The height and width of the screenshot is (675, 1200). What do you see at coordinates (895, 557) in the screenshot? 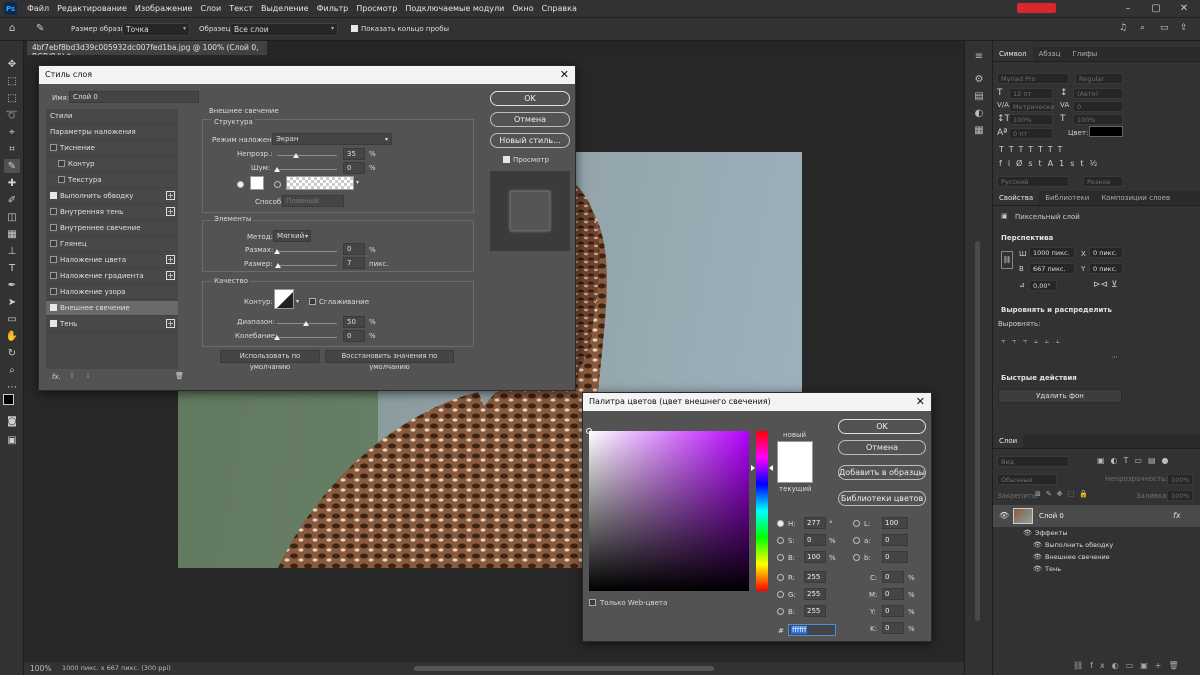
I see `lab-b-field: 0` at bounding box center [895, 557].